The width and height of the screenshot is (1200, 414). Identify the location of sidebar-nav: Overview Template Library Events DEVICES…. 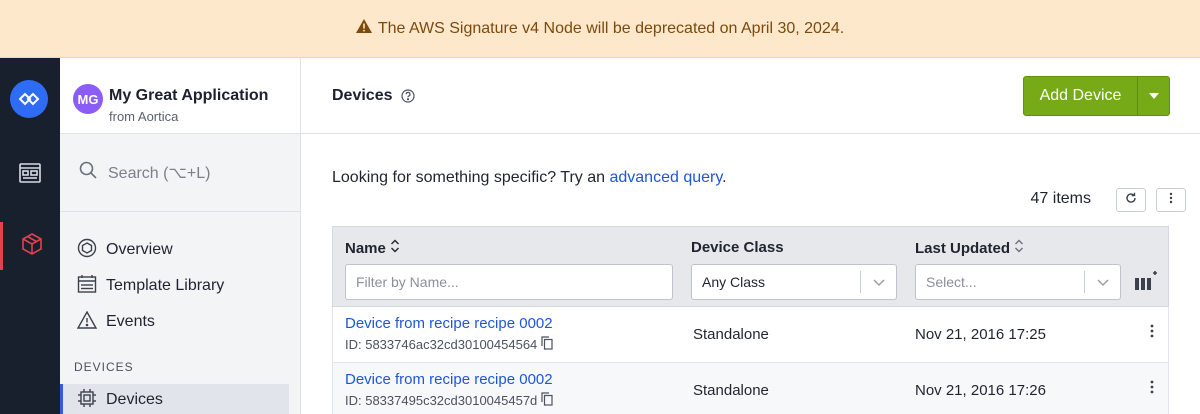
(180, 313).